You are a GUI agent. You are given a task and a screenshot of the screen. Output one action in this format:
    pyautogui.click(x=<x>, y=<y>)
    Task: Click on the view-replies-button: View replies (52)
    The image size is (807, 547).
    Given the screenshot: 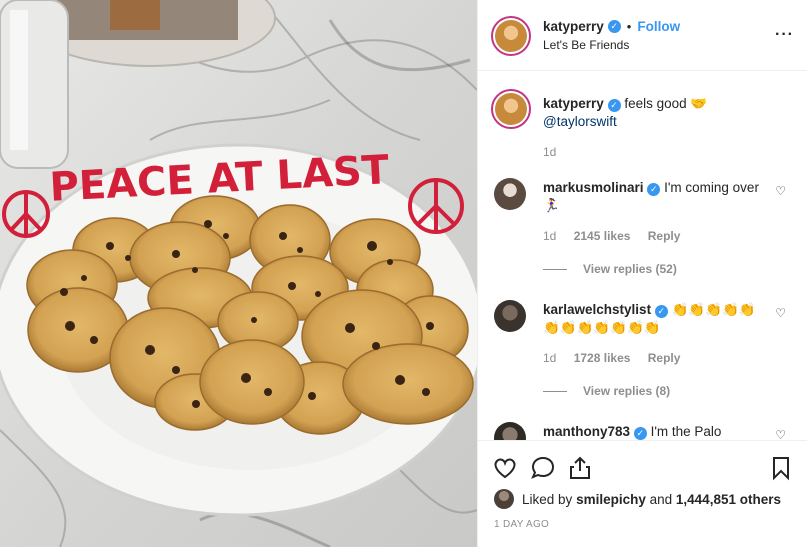 What is the action you would take?
    pyautogui.click(x=610, y=269)
    